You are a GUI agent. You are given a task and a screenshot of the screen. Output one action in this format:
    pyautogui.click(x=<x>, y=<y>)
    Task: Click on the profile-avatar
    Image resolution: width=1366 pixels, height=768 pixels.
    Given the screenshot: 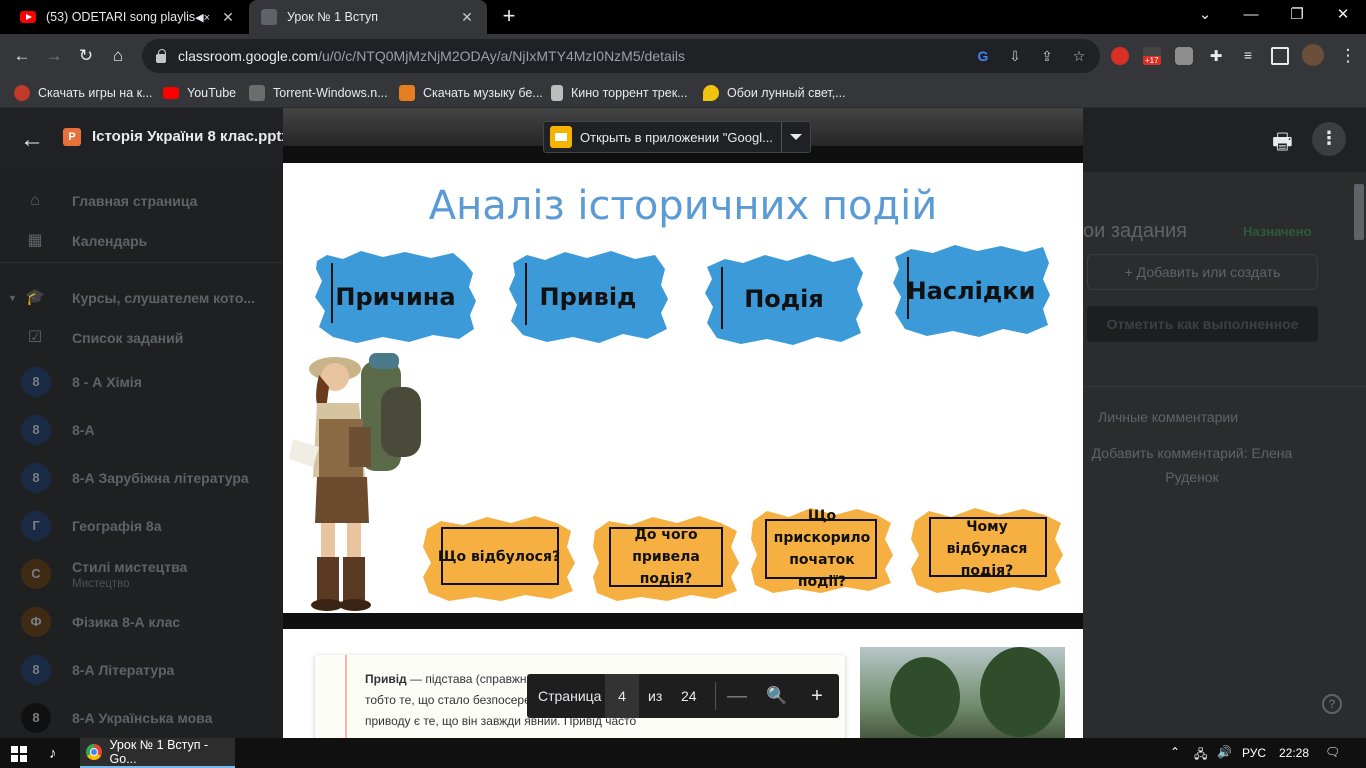 What is the action you would take?
    pyautogui.click(x=1313, y=55)
    